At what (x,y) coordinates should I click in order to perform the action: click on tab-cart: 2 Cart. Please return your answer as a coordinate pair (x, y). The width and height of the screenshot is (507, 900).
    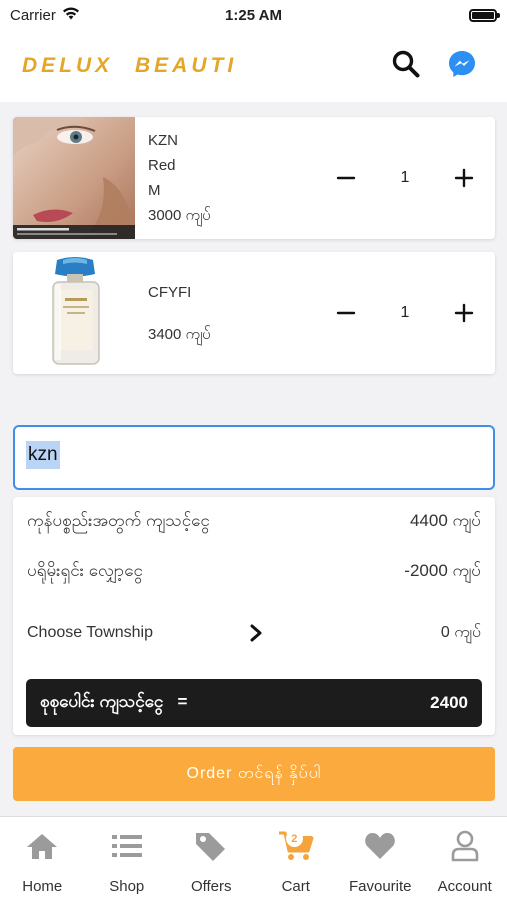
    Looking at the image, I should click on (296, 858).